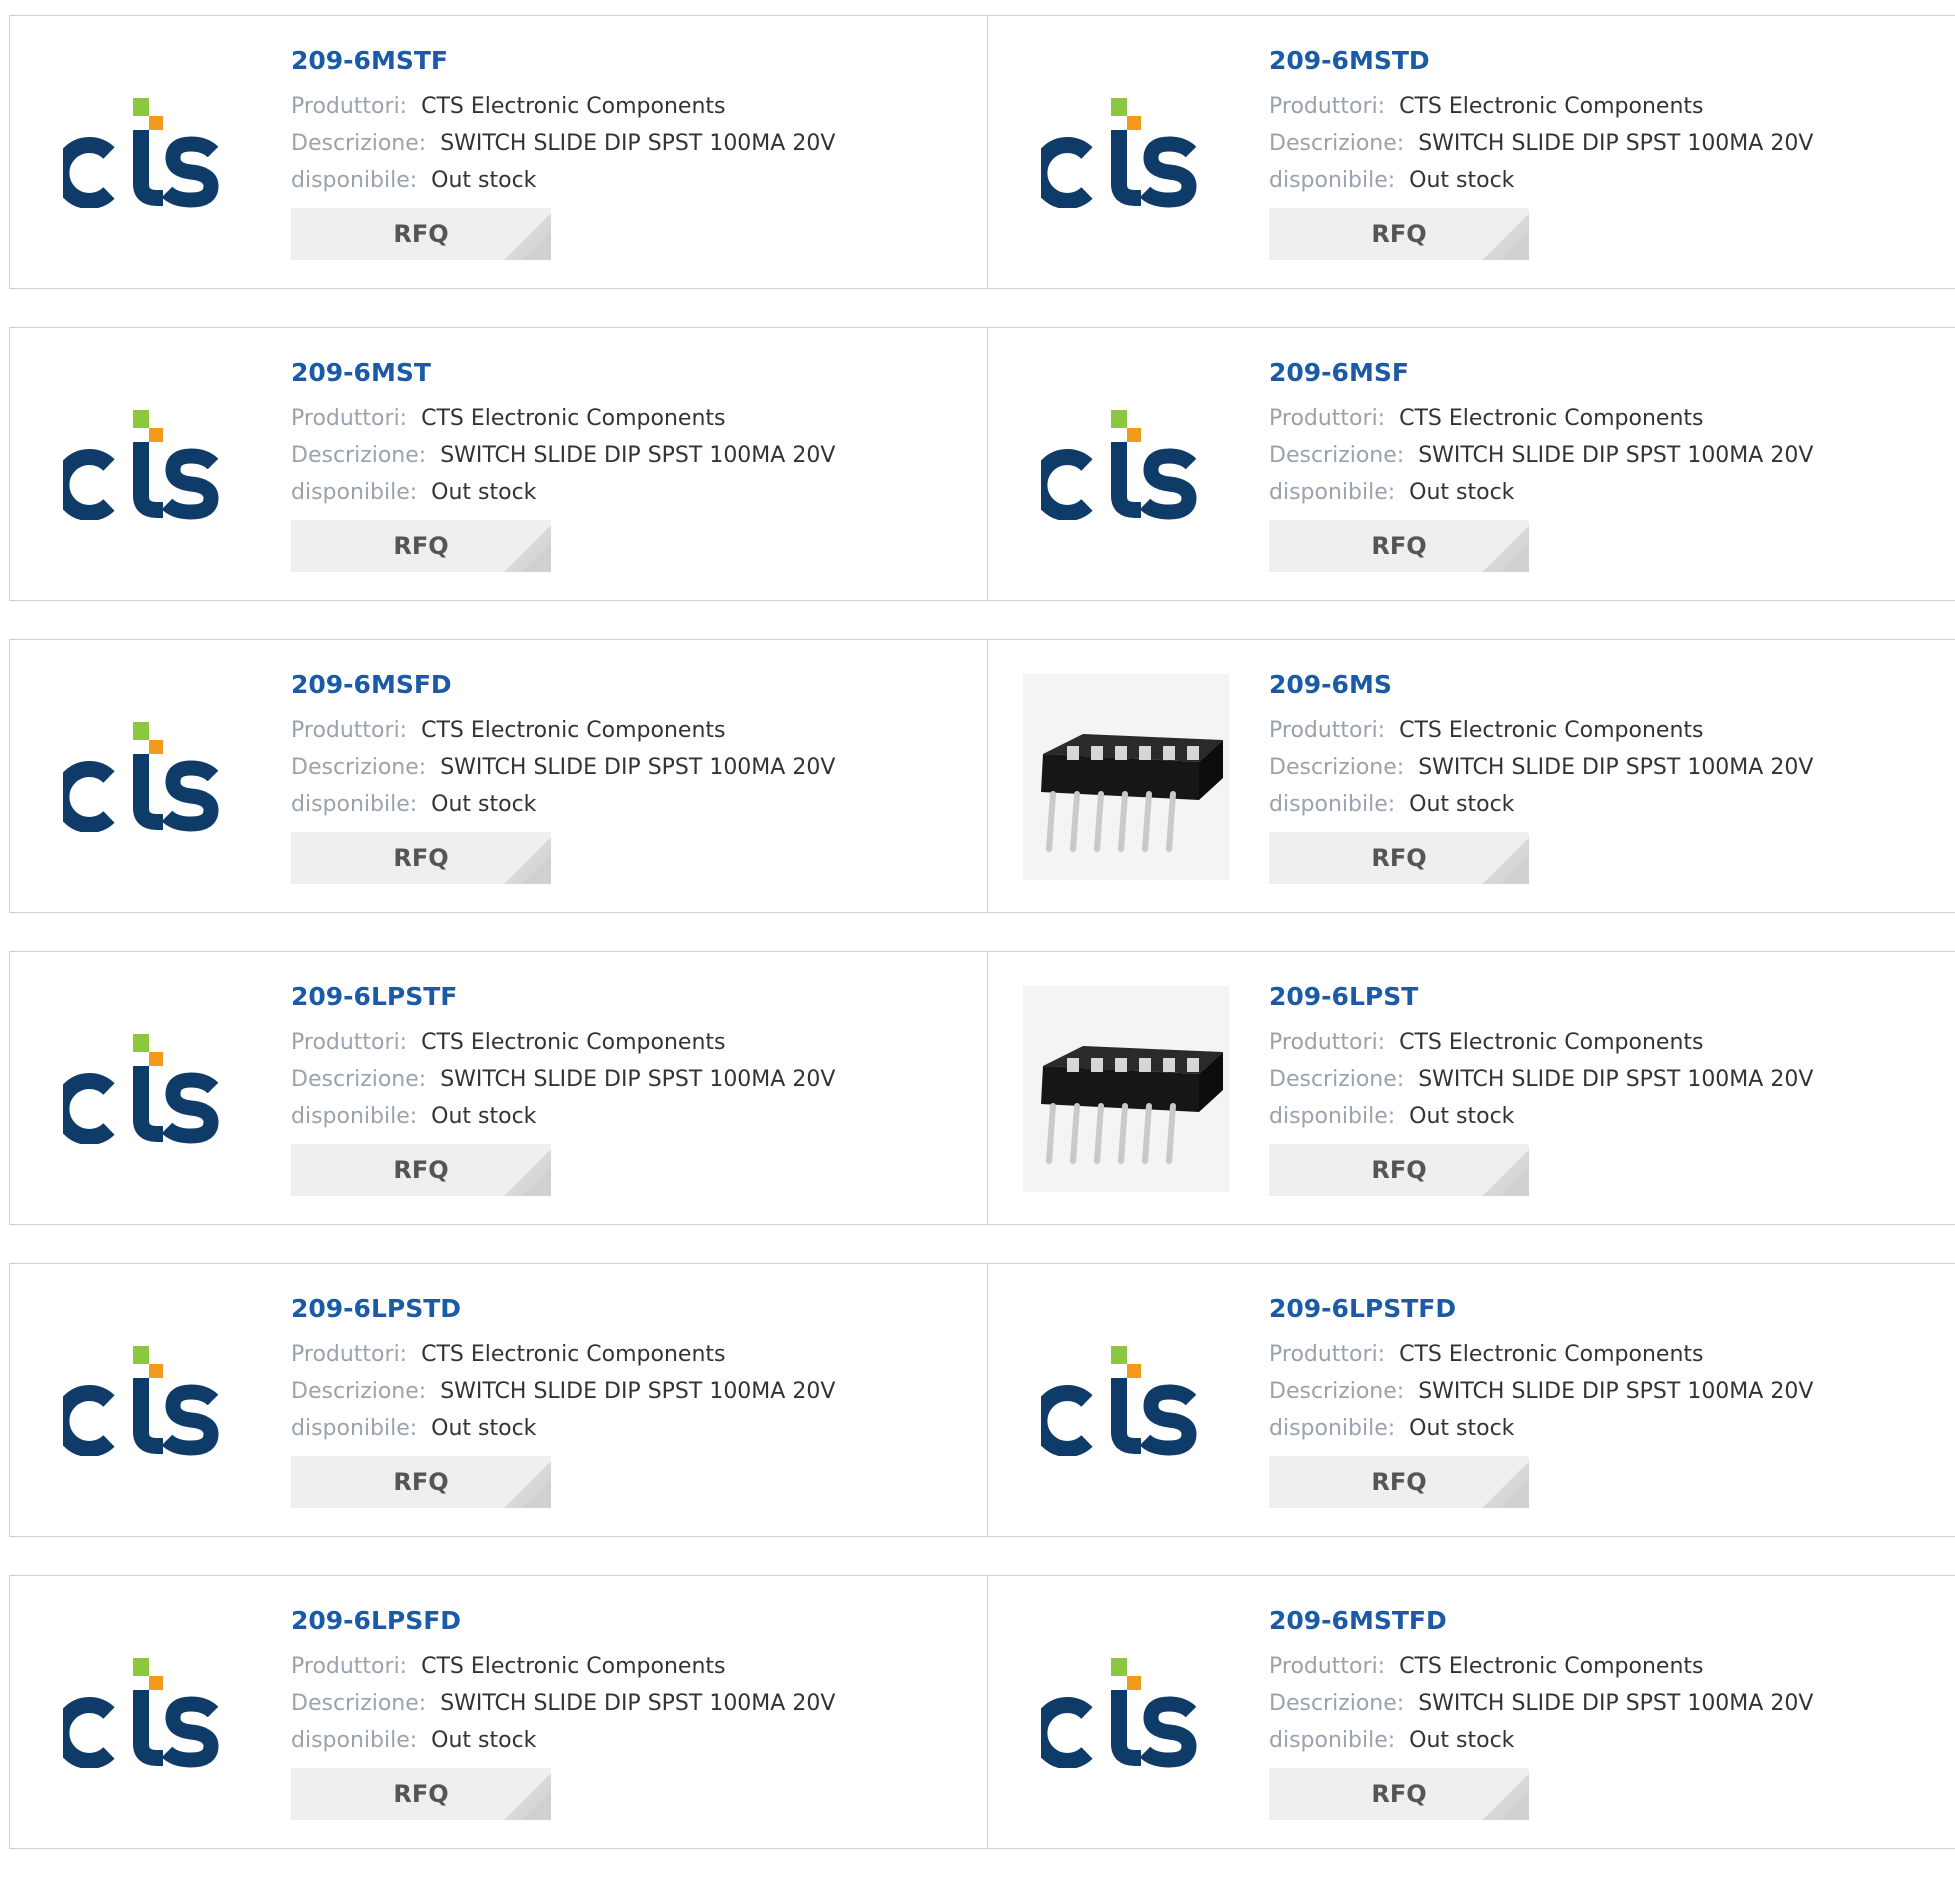 This screenshot has width=1955, height=1887. Describe the element at coordinates (1541, 373) in the screenshot. I see `part-number-link: 209-6MSF` at that location.